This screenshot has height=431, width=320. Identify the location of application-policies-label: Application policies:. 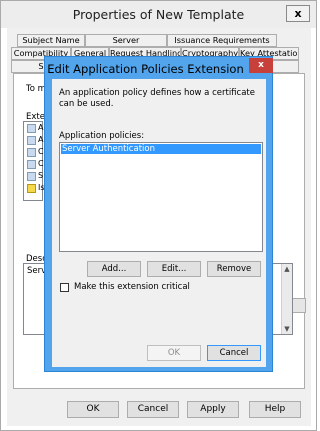
(102, 136).